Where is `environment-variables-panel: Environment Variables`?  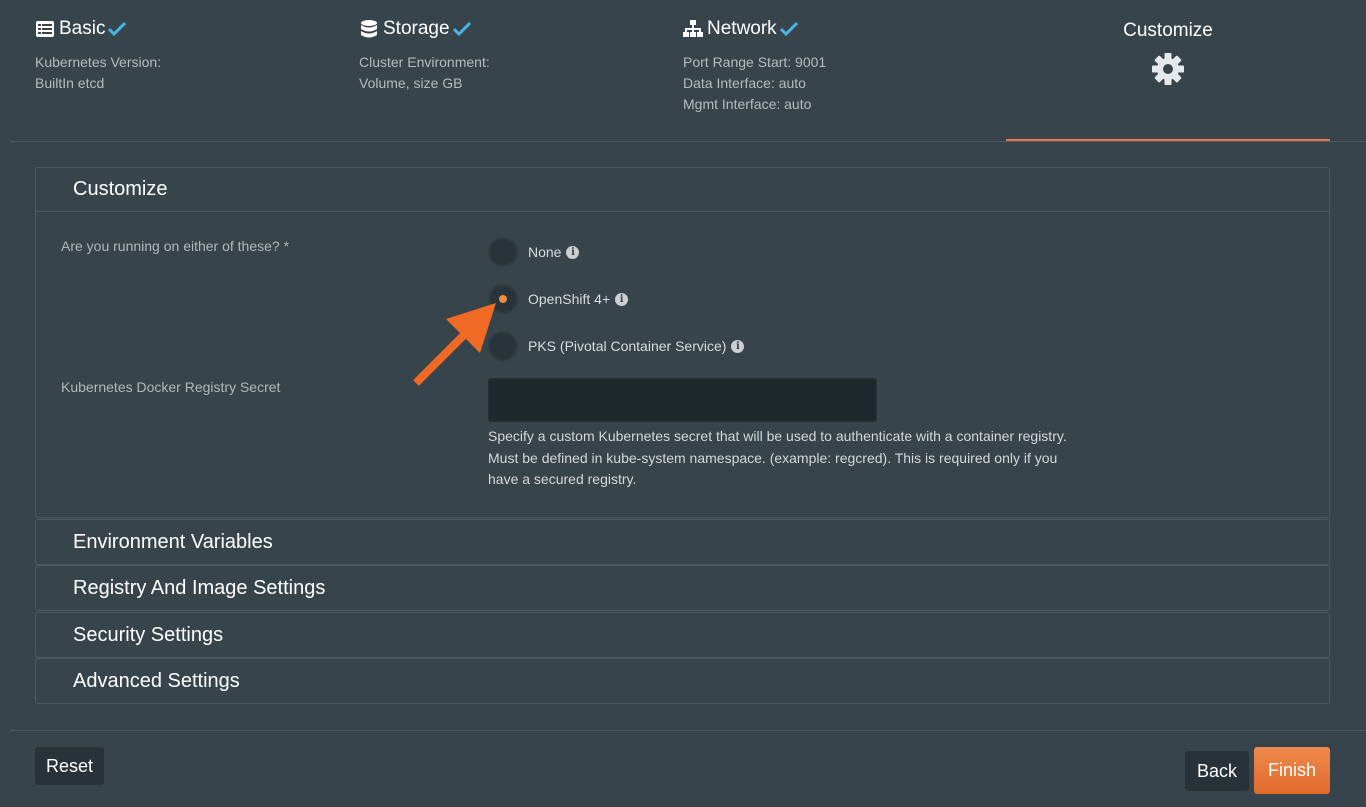 environment-variables-panel: Environment Variables is located at coordinates (682, 542).